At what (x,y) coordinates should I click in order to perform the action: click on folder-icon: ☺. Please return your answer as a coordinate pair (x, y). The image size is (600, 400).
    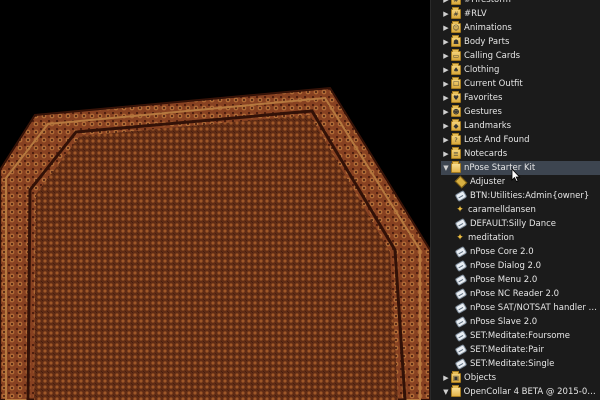
    Looking at the image, I should click on (456, 27).